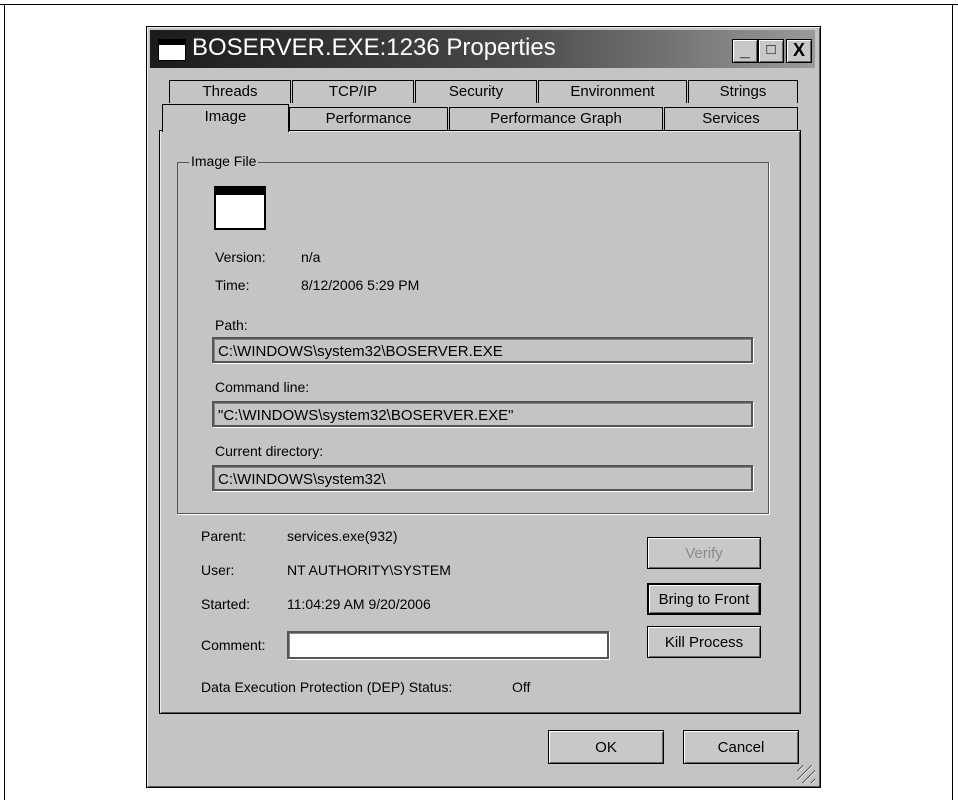  I want to click on parent-value: services.exe(932), so click(342, 536).